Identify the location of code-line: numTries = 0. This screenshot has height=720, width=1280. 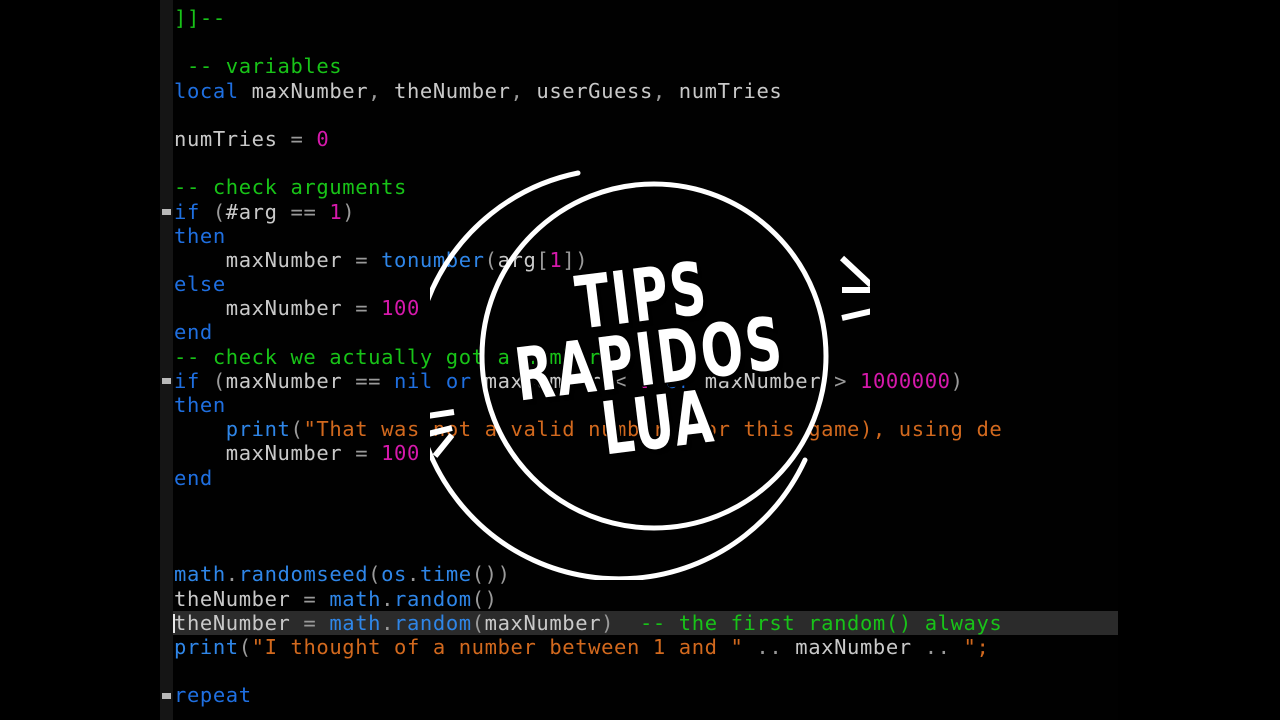
(645, 139).